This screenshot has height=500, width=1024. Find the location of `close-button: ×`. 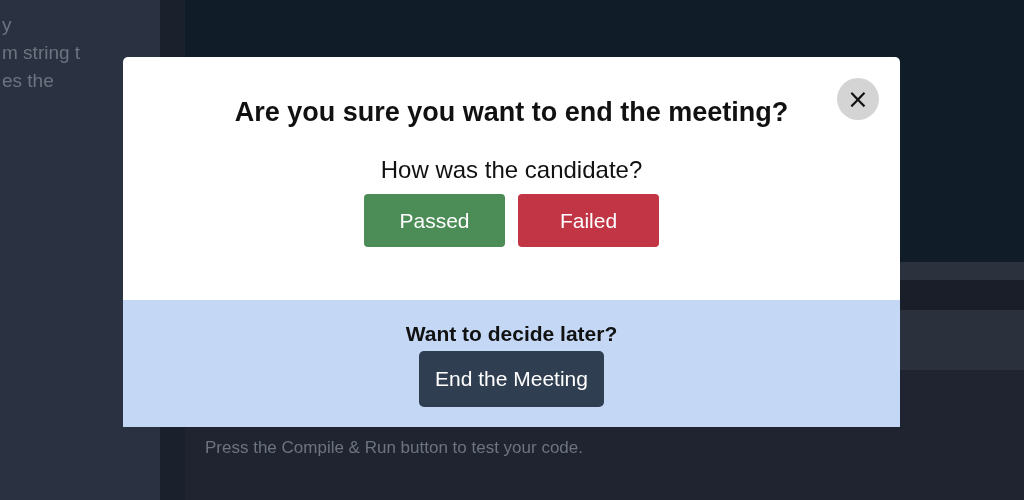

close-button: × is located at coordinates (858, 99).